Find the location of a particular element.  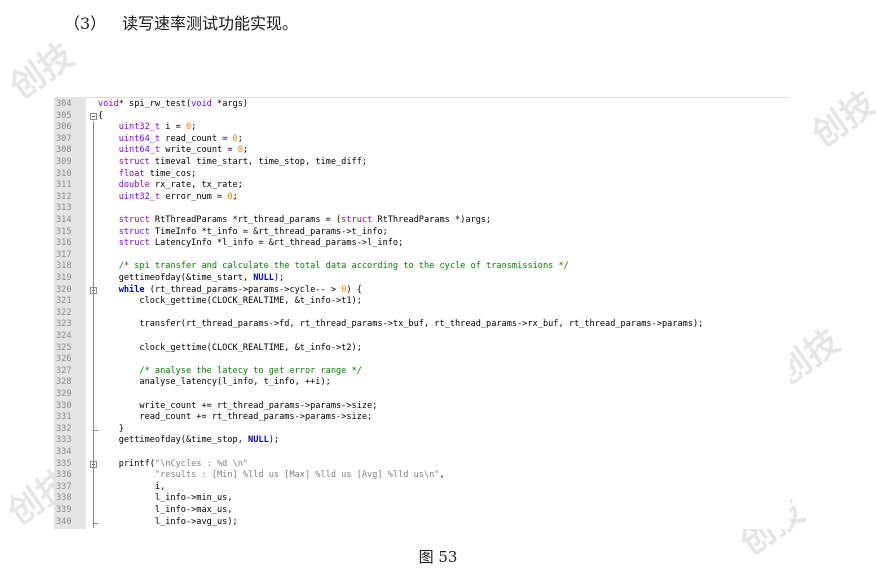

code-text: printf("\nCycles : %d \n" is located at coordinates (173, 463).